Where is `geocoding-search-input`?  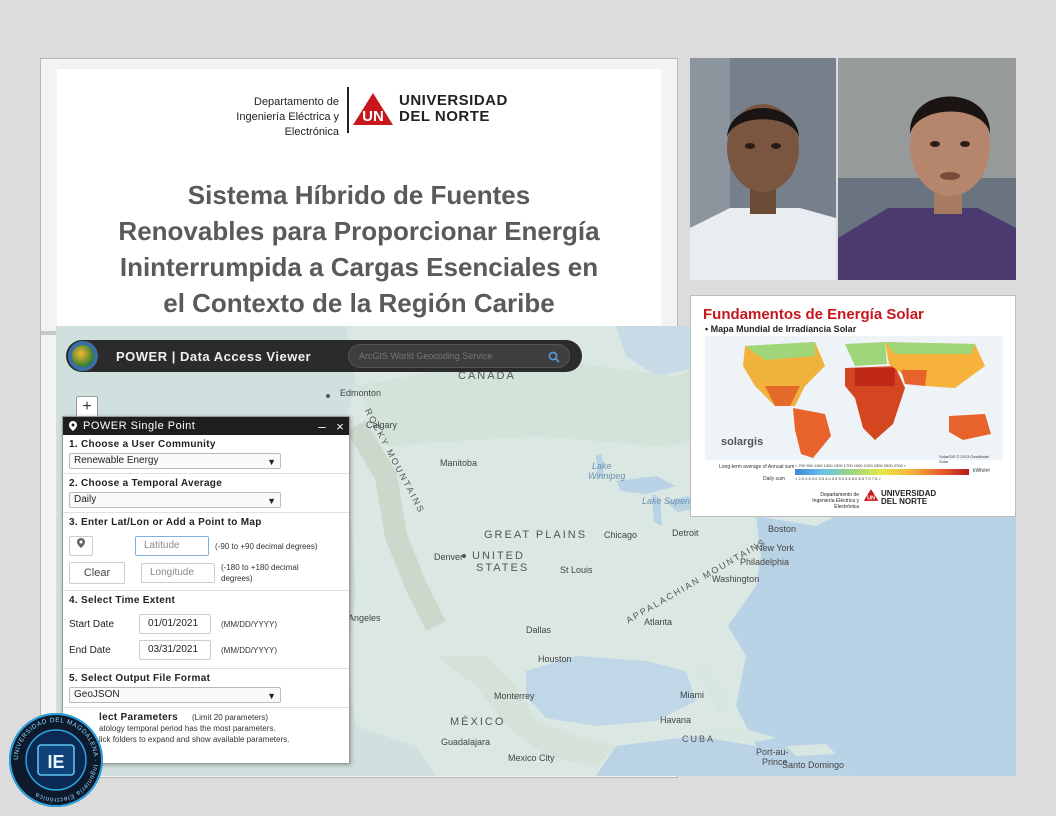 geocoding-search-input is located at coordinates (442, 356).